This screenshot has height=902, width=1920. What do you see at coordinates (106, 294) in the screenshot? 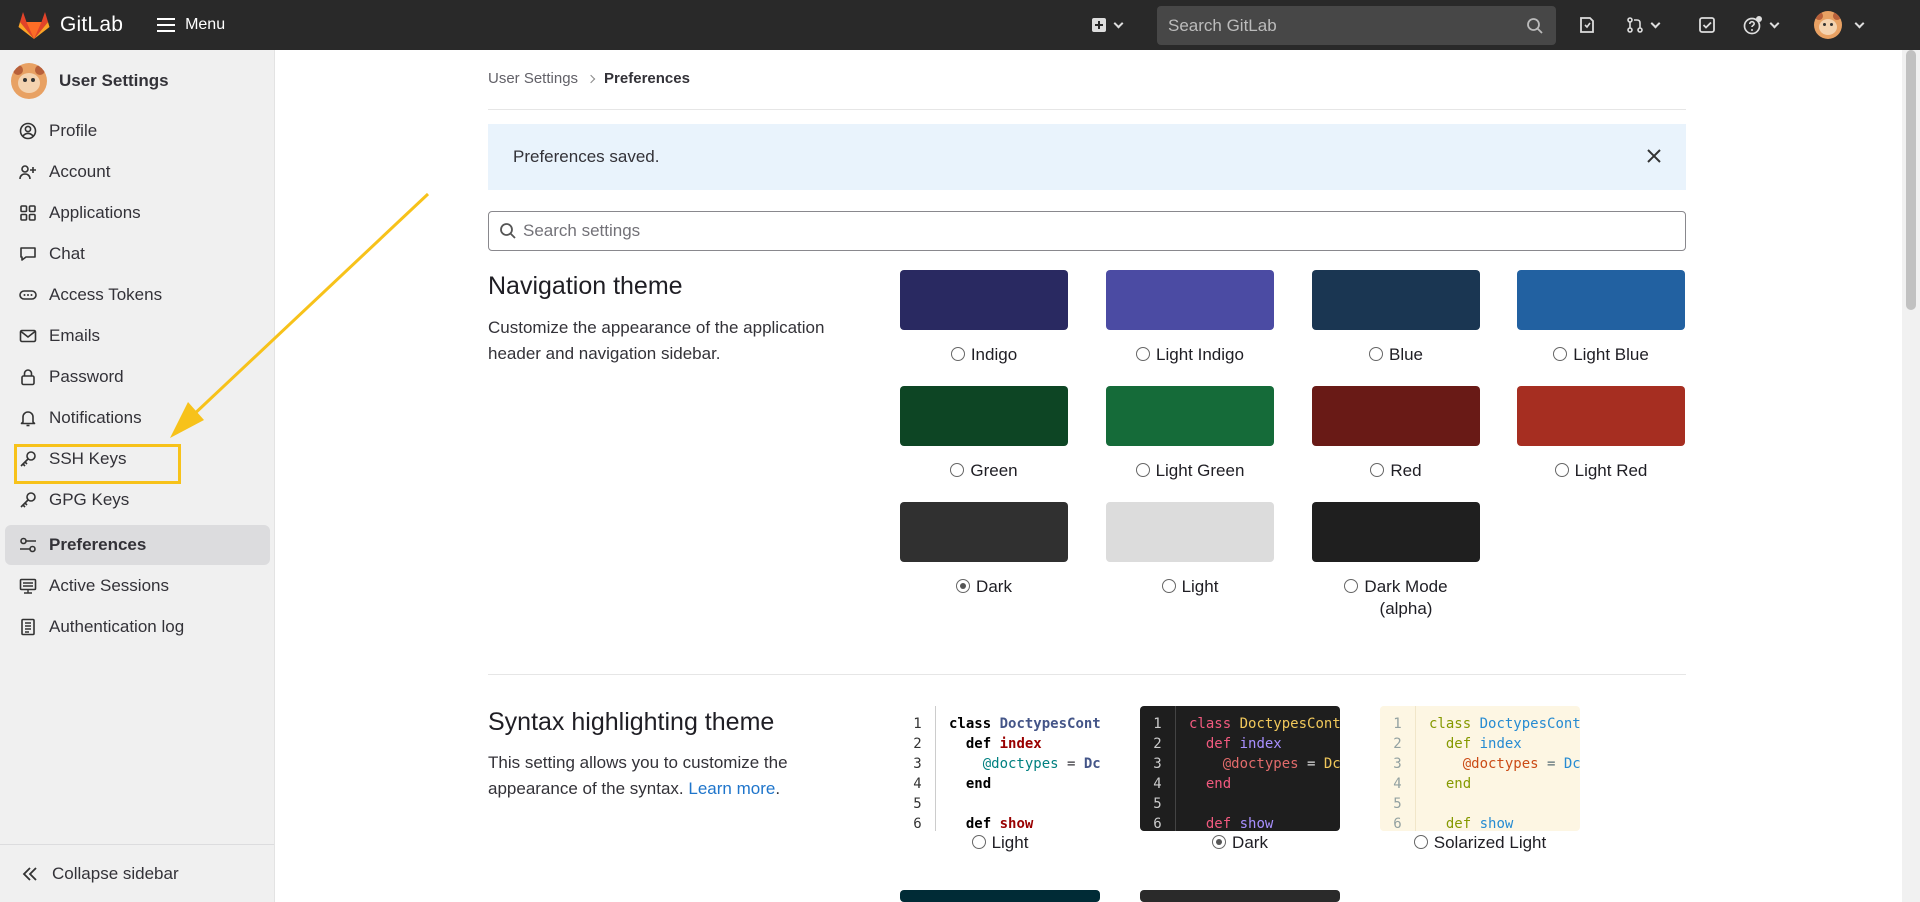
I see `sidebar-item-label: Access Tokens` at bounding box center [106, 294].